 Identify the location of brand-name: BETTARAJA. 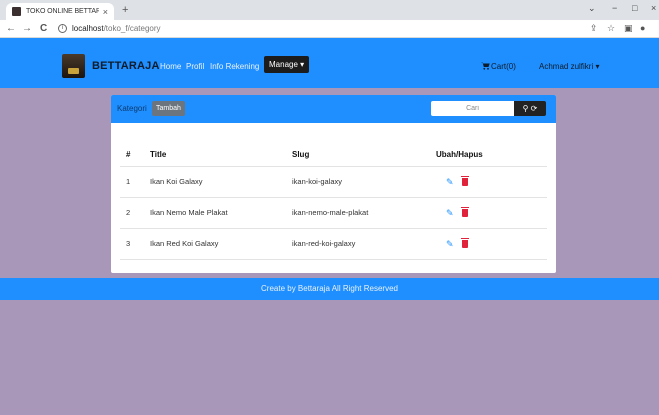
(126, 66).